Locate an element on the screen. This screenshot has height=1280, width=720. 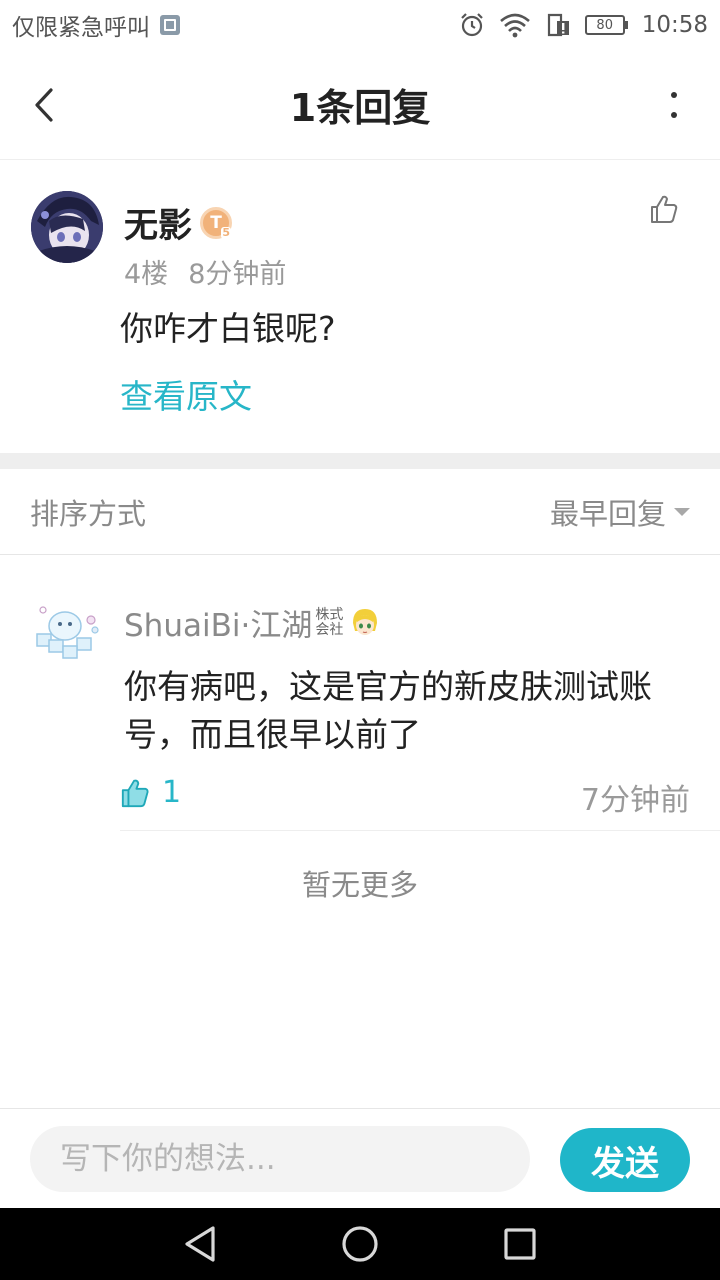
more-vertical-icon is located at coordinates (674, 105).